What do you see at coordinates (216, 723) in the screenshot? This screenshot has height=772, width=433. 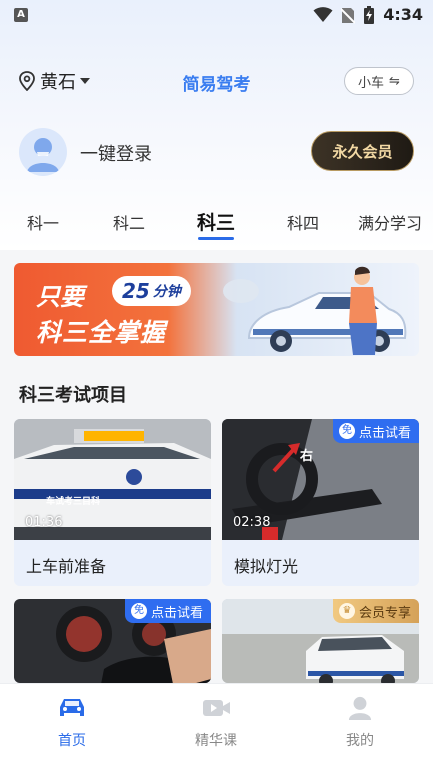 I see `nav-featured-courses: 精华课` at bounding box center [216, 723].